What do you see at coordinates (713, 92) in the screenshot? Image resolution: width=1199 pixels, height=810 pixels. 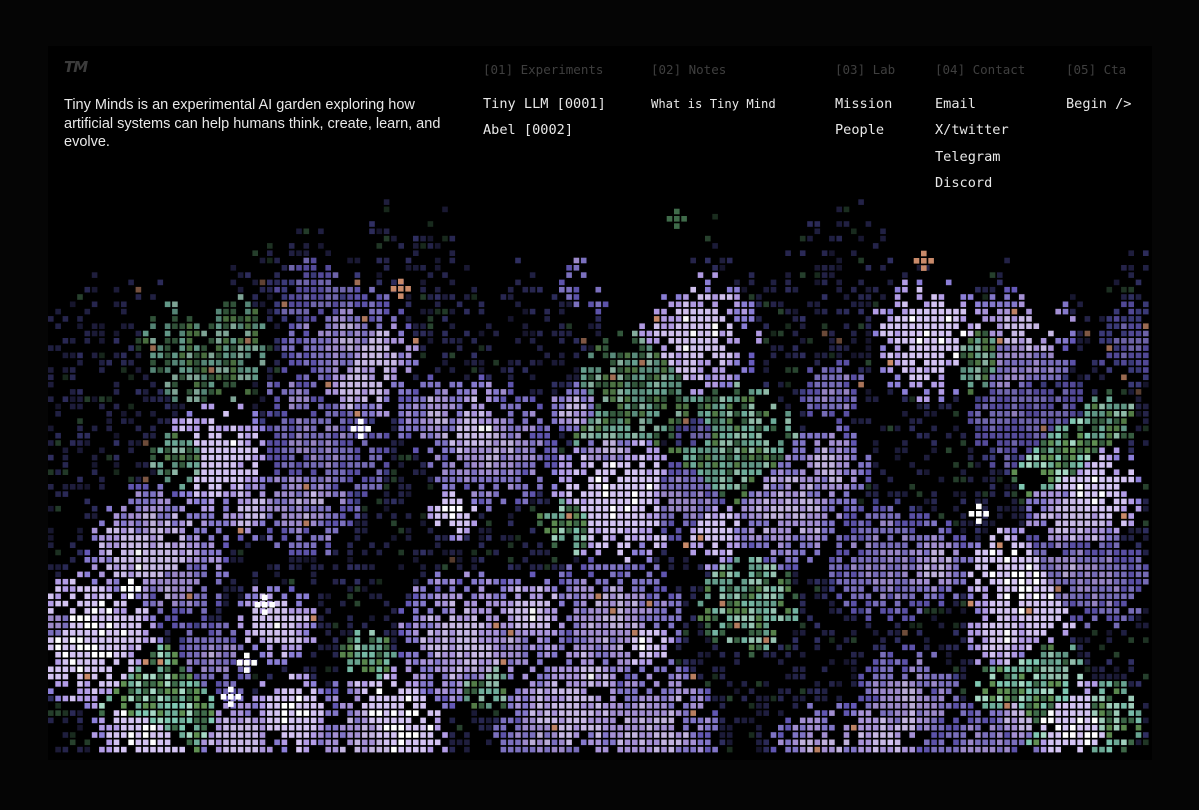 I see `nav-column-notes: [02] Notes What is Tiny Mind` at bounding box center [713, 92].